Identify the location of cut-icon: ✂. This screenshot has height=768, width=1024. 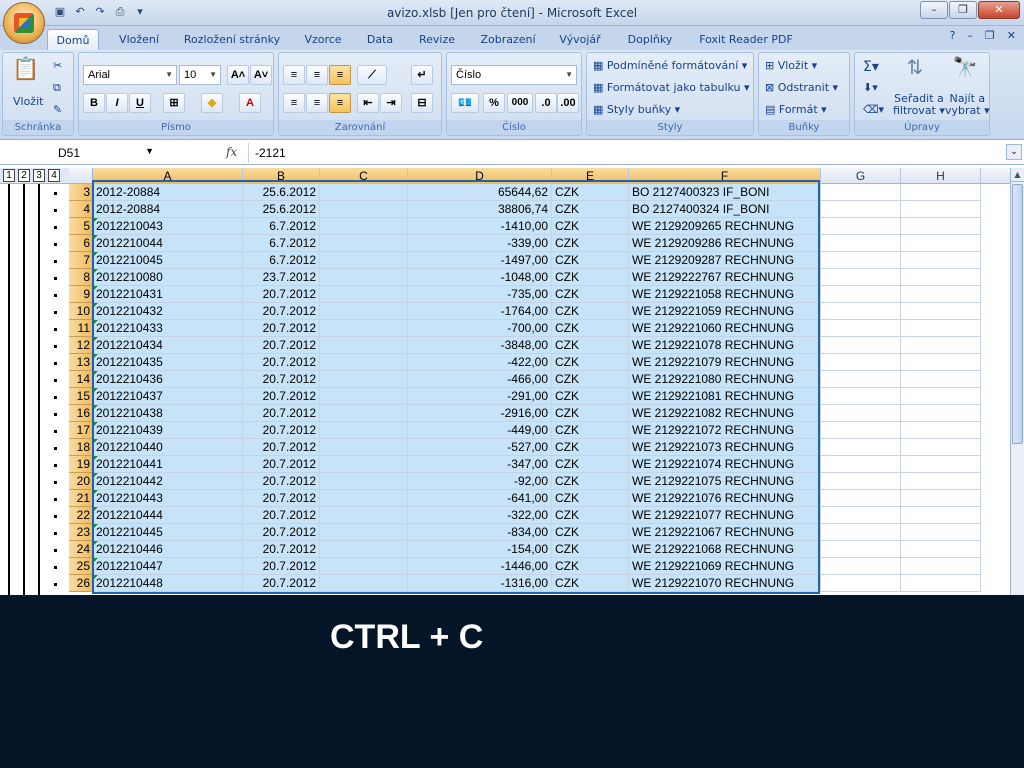
(57, 65).